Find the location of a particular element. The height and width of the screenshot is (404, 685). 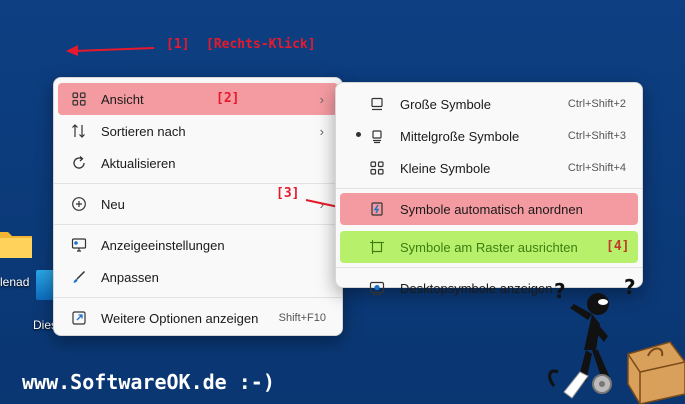

menu-item-label: Anzeigeeinstellungen is located at coordinates (163, 245).